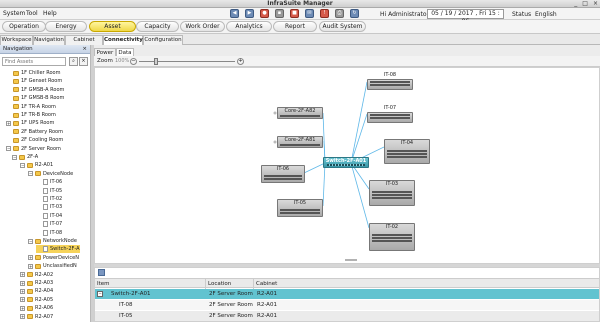 This screenshot has width=600, height=322. Describe the element at coordinates (49, 233) in the screenshot. I see `tree-leaf-item: IT-08` at that location.